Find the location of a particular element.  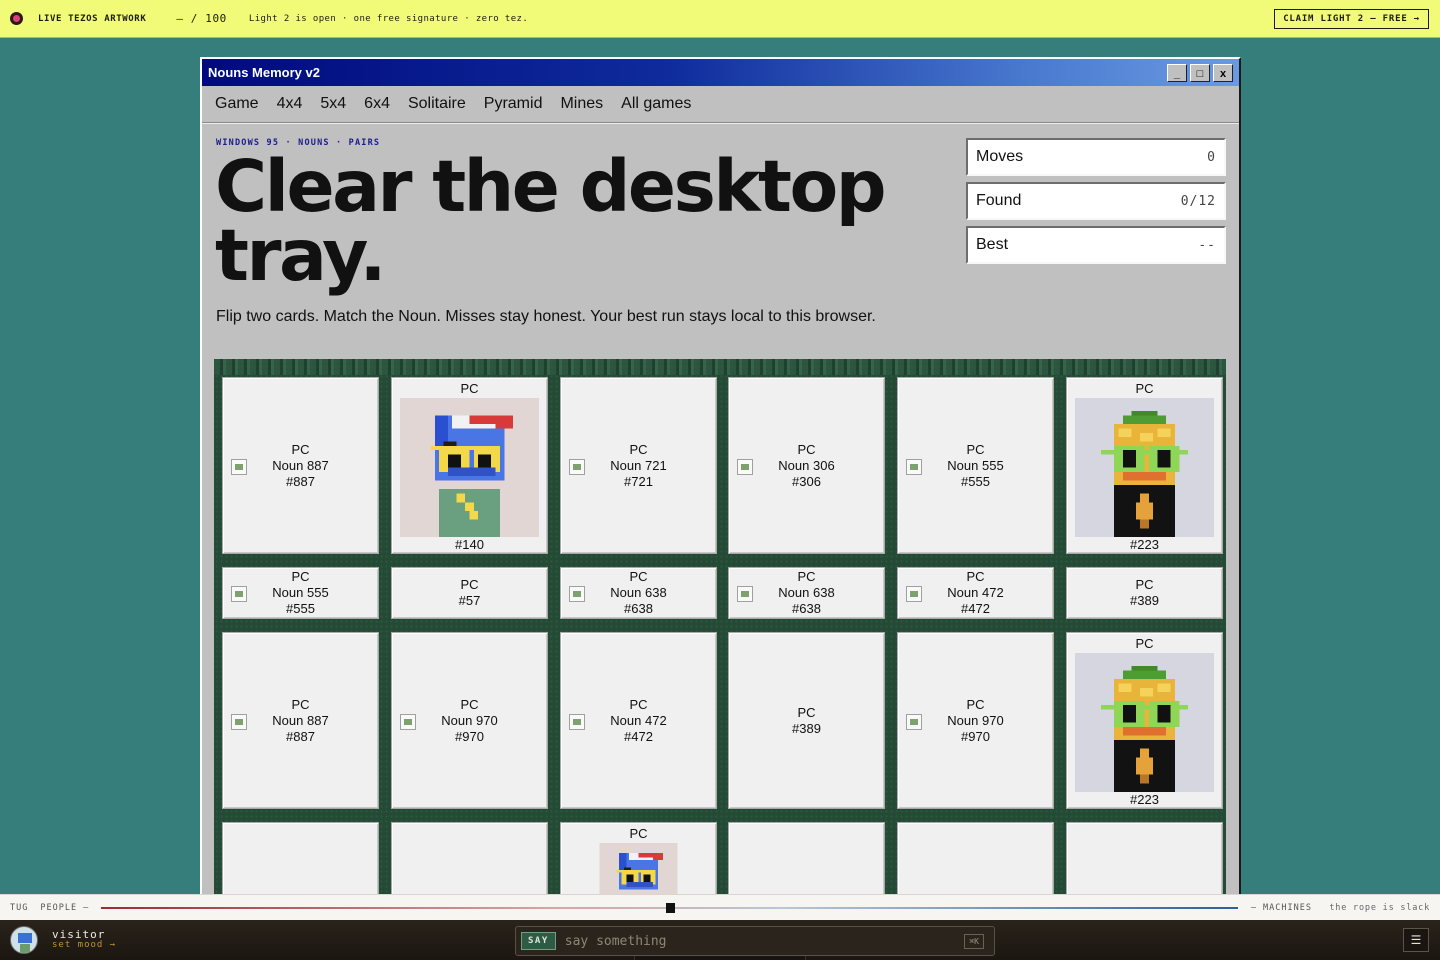

edition-count: — / 100 is located at coordinates (201, 18).